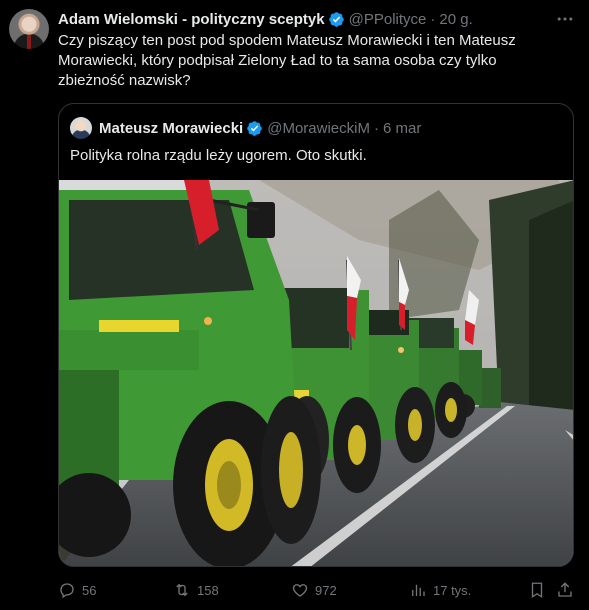 This screenshot has width=589, height=610. I want to click on quoted-tweet-header: Mateusz Morawiecki @MorawieckiM · 6 mar, so click(260, 128).